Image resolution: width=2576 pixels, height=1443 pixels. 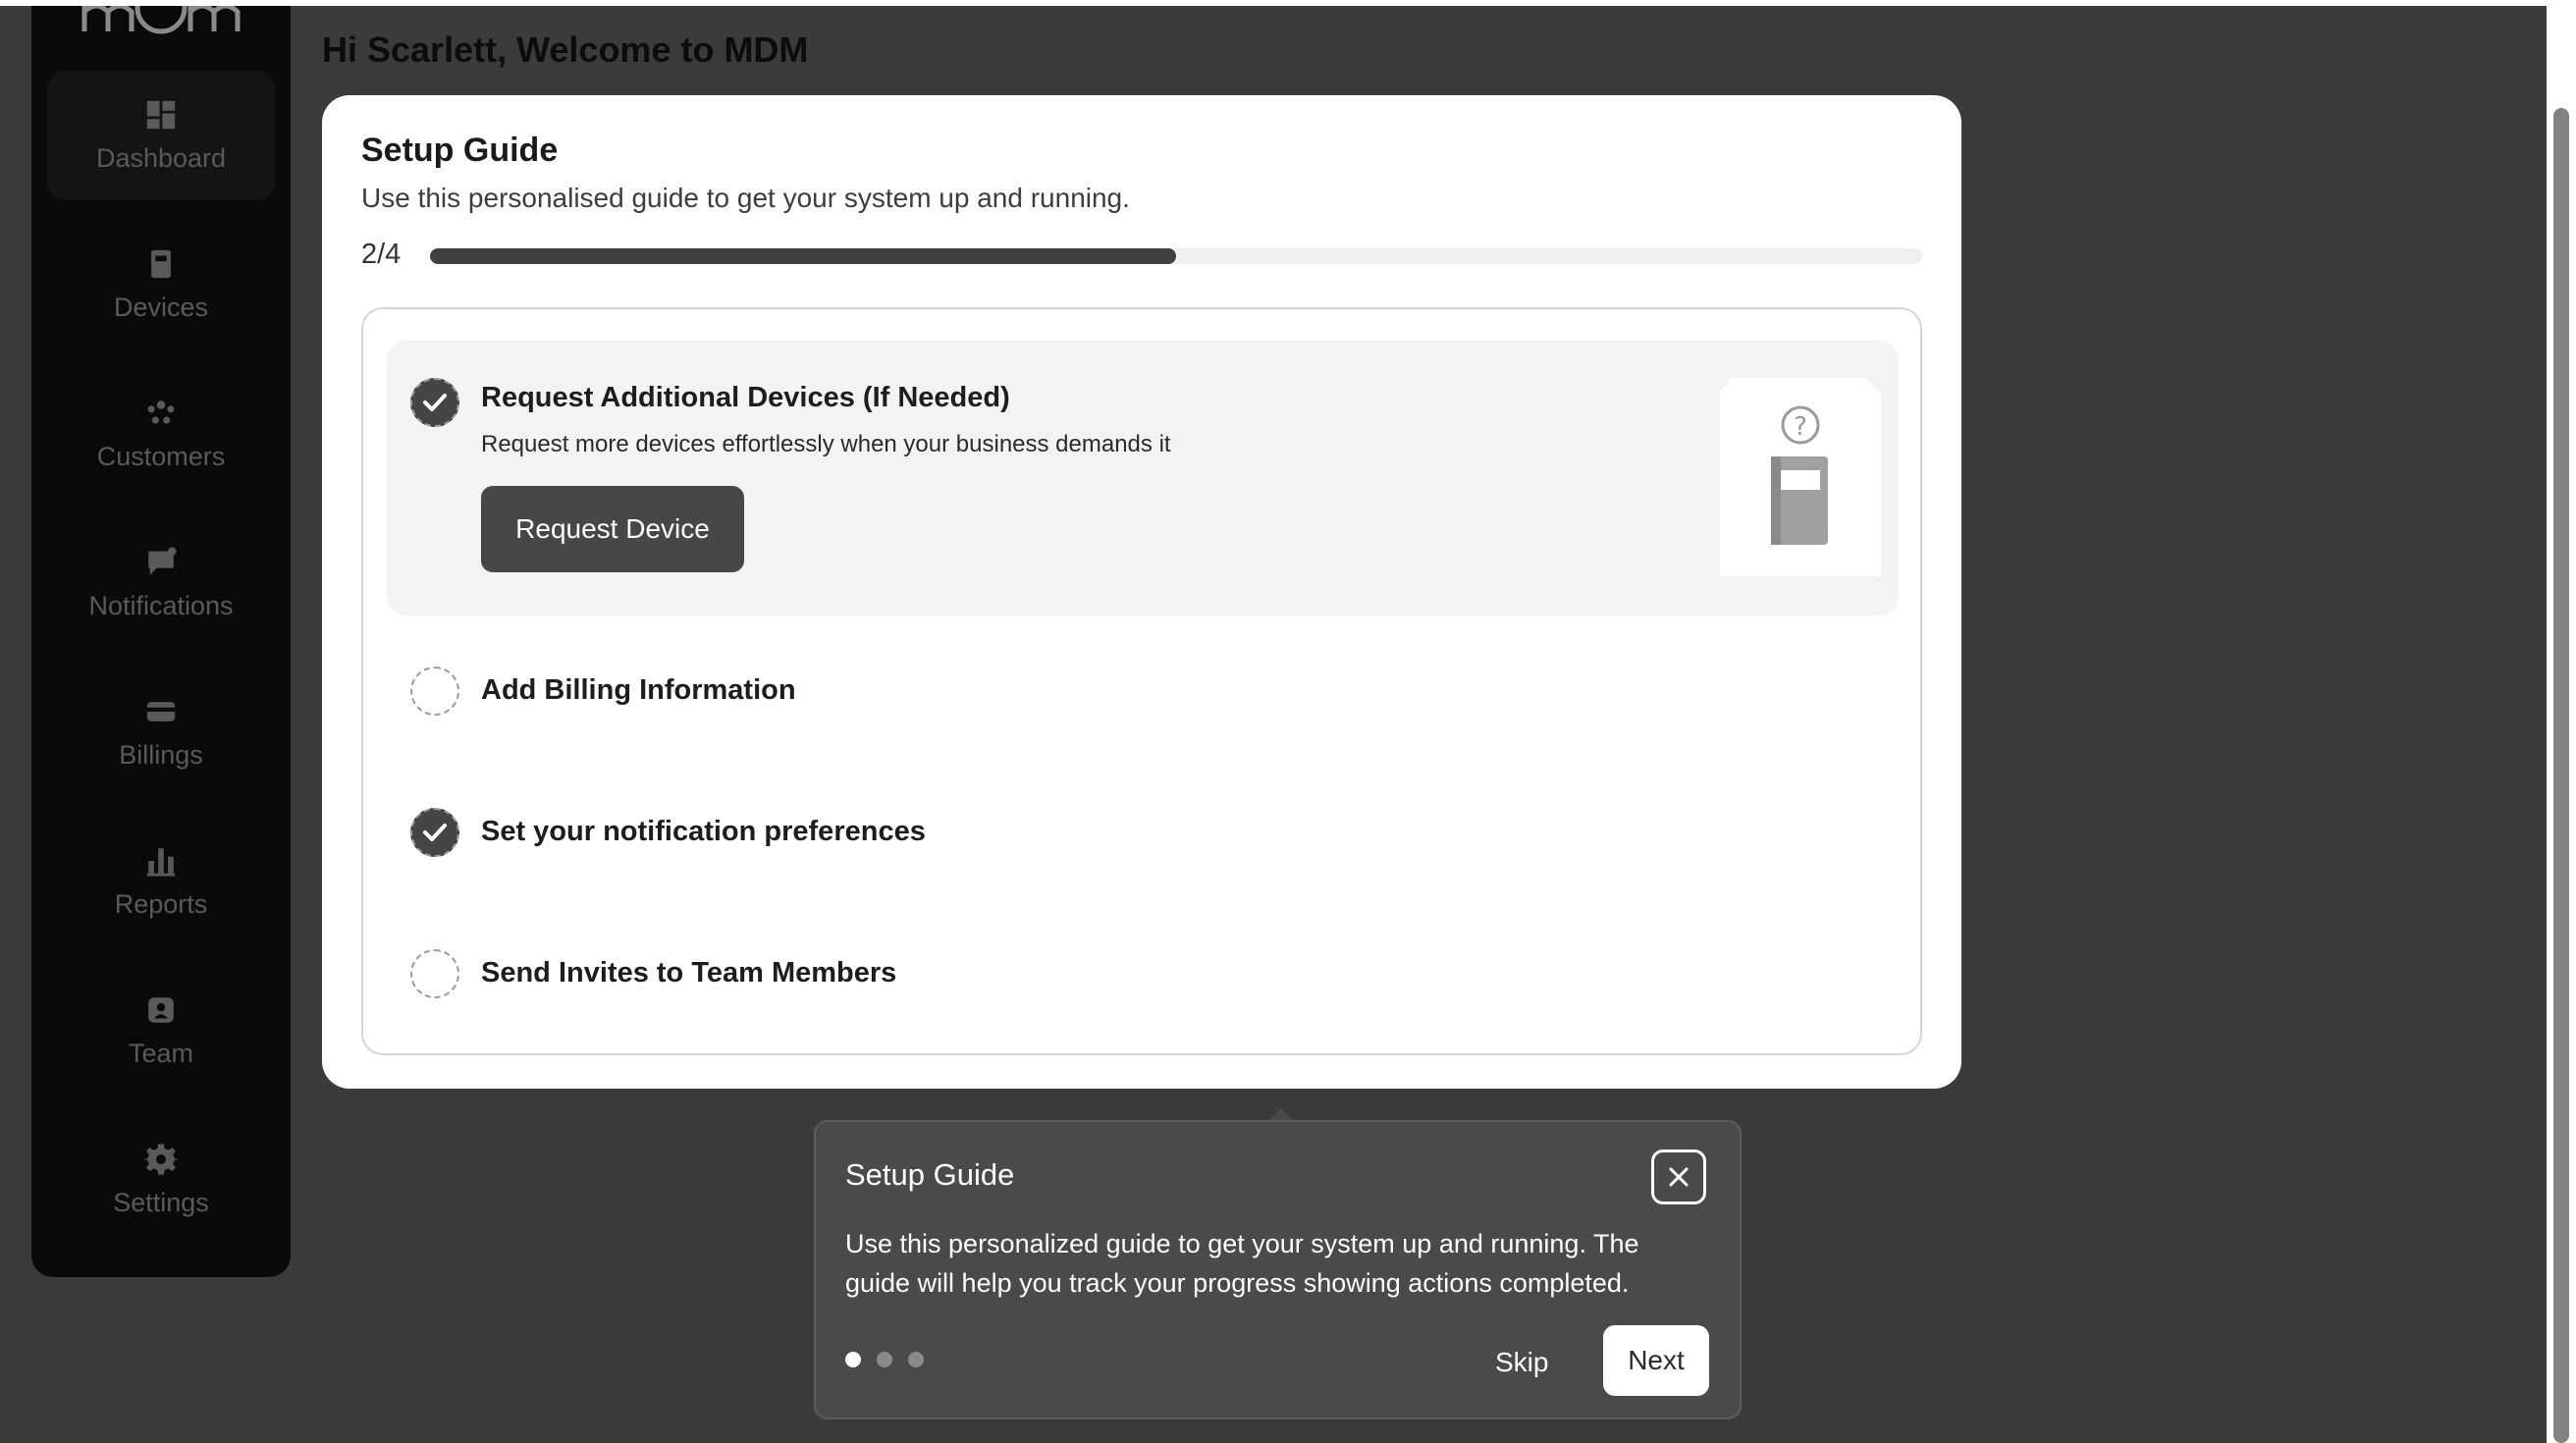 I want to click on progress-label: 2/4, so click(x=381, y=254).